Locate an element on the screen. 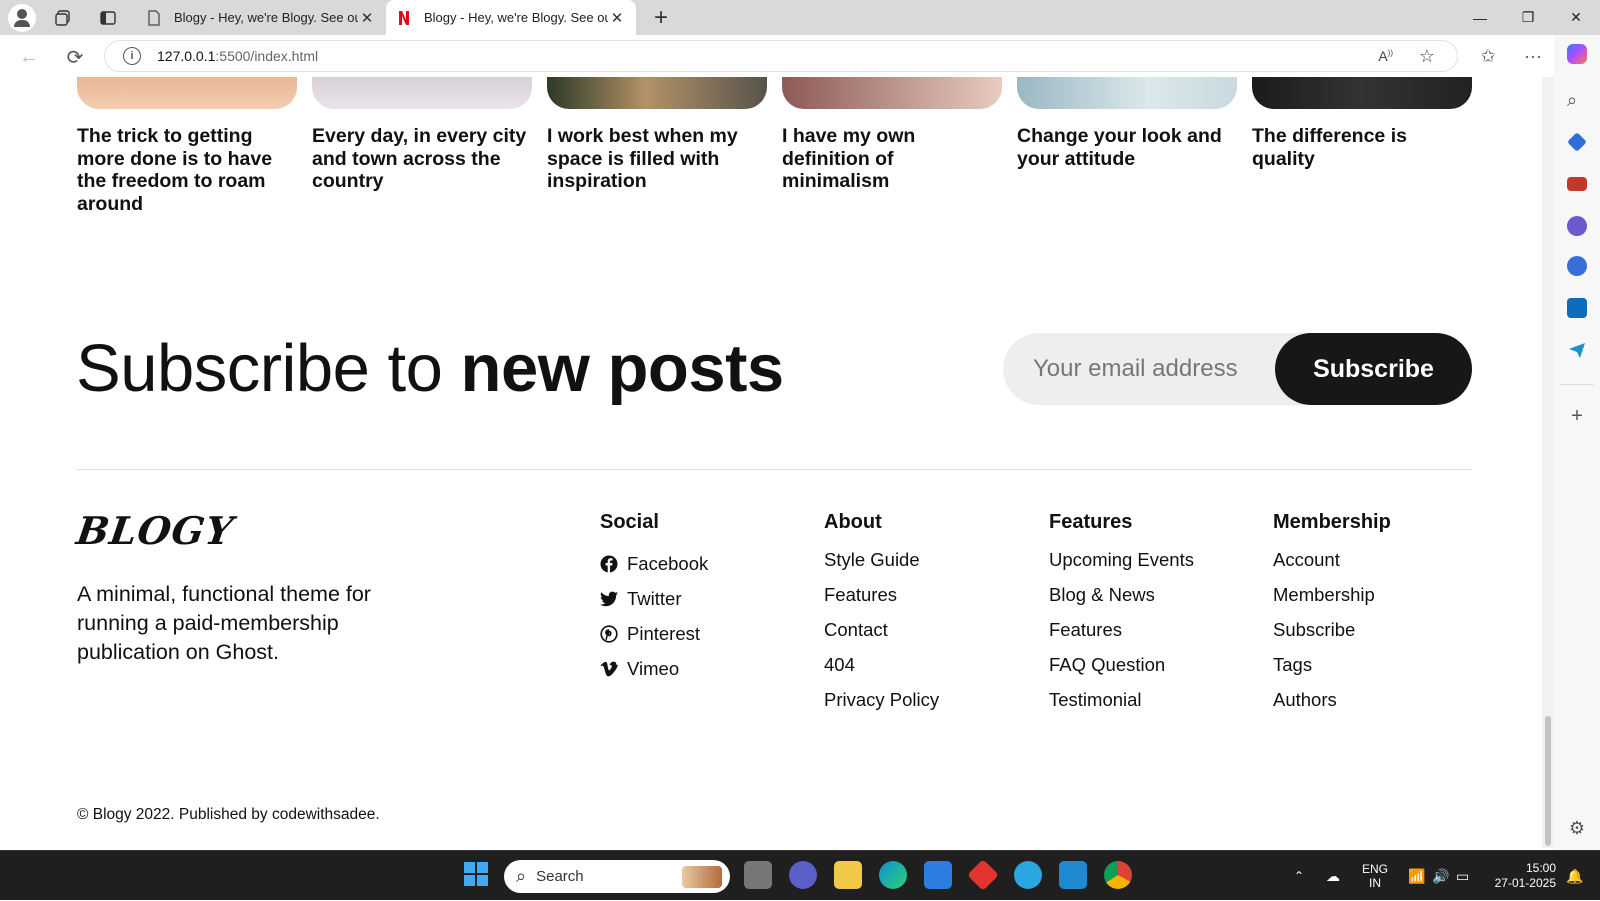  tray-chevron-icon: ⌃ is located at coordinates (1299, 876).